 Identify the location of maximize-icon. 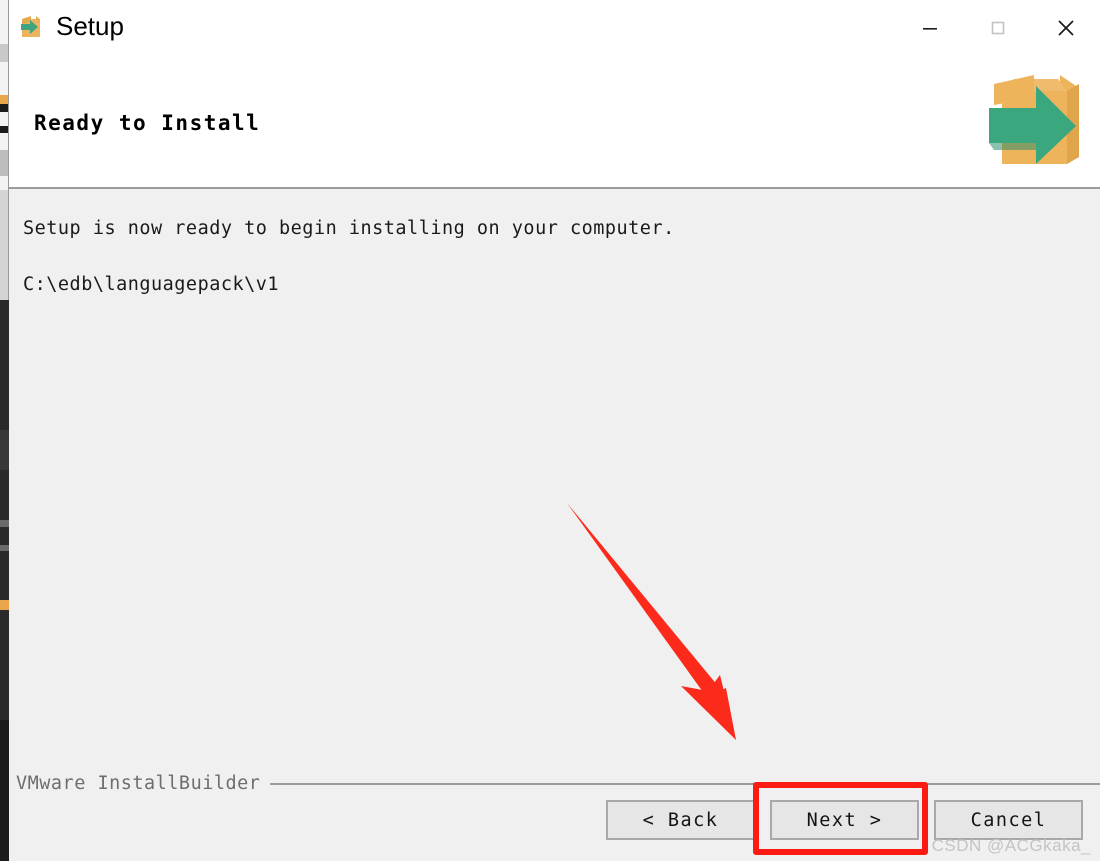
(998, 27).